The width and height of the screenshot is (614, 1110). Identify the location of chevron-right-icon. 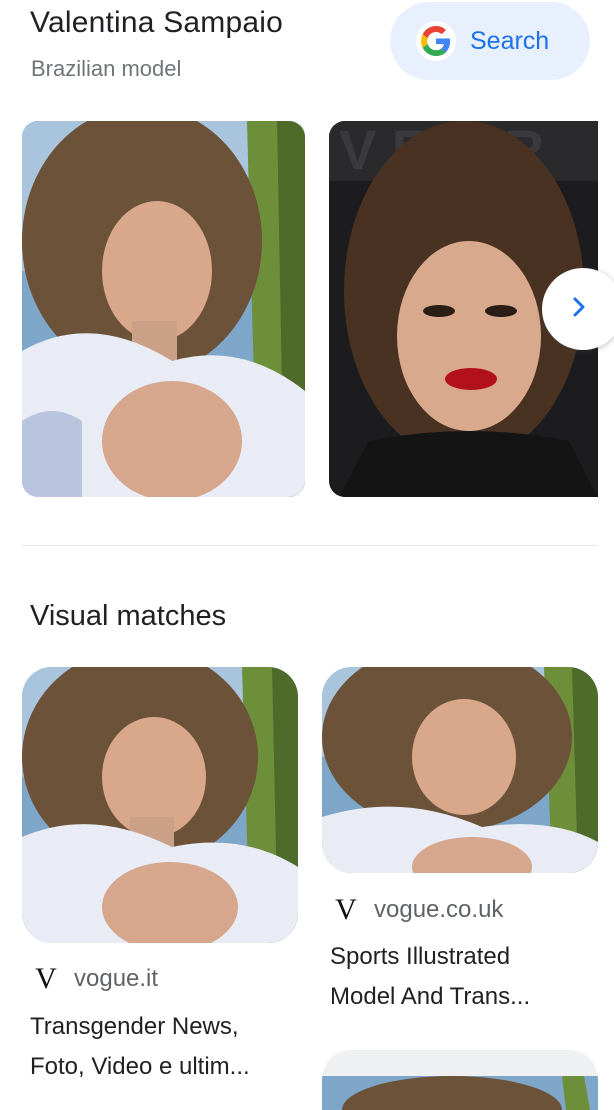
(579, 309).